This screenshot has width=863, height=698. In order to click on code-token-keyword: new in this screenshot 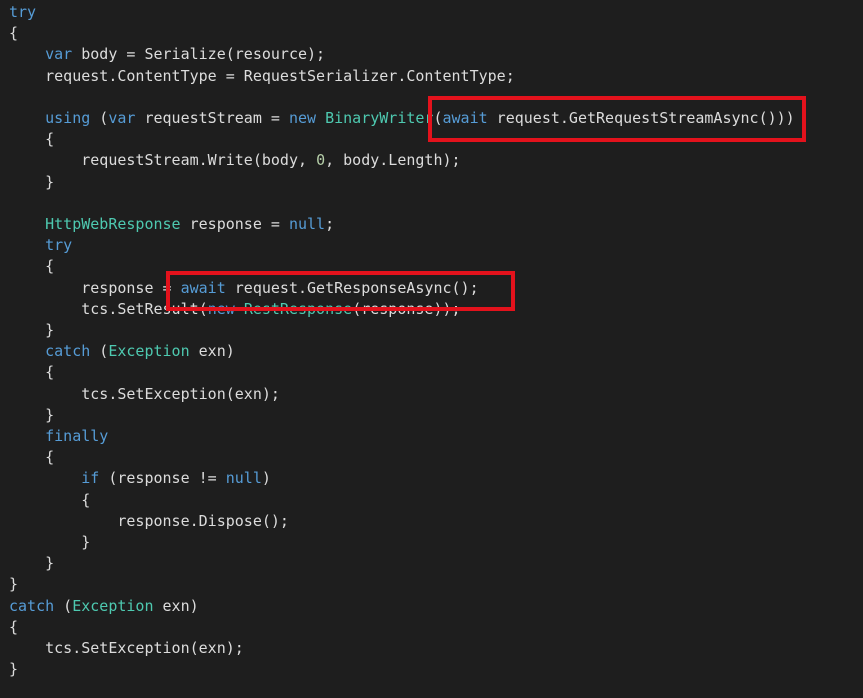, I will do `click(302, 118)`.